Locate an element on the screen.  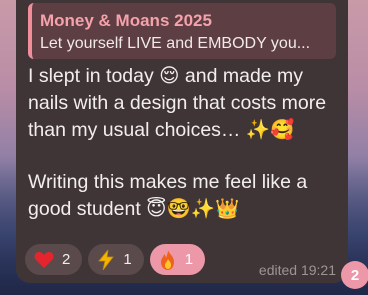
lightning-icon is located at coordinates (106, 259).